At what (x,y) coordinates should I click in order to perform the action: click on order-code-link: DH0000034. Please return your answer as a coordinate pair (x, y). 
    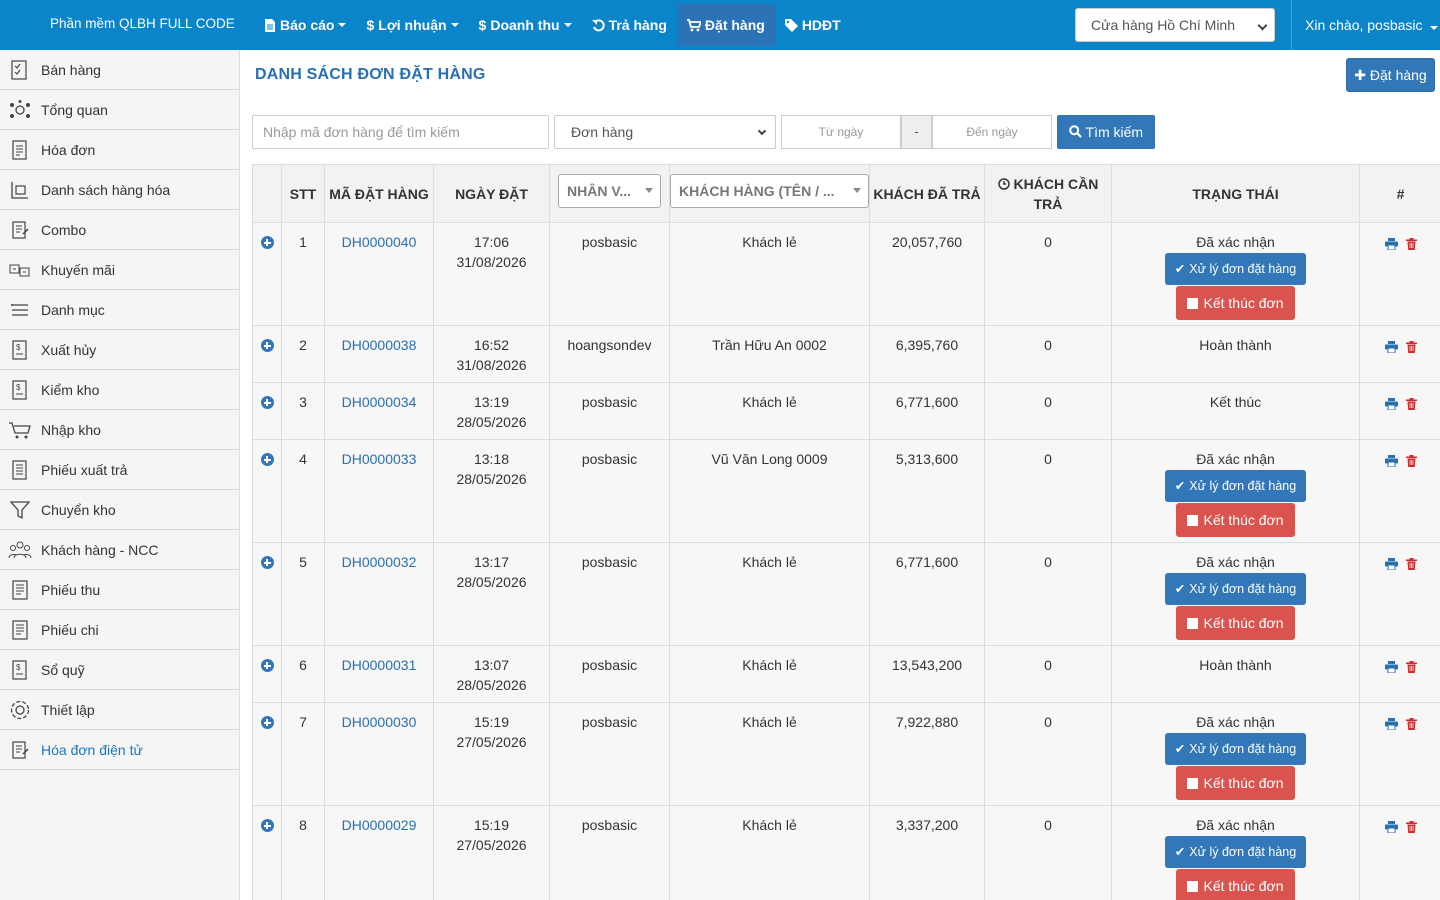
    Looking at the image, I should click on (379, 402).